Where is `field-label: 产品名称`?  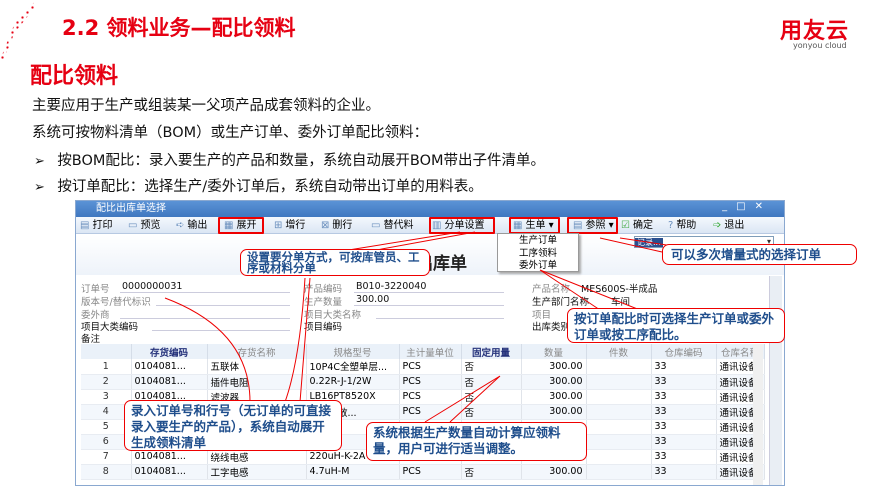
field-label: 产品名称 is located at coordinates (551, 289).